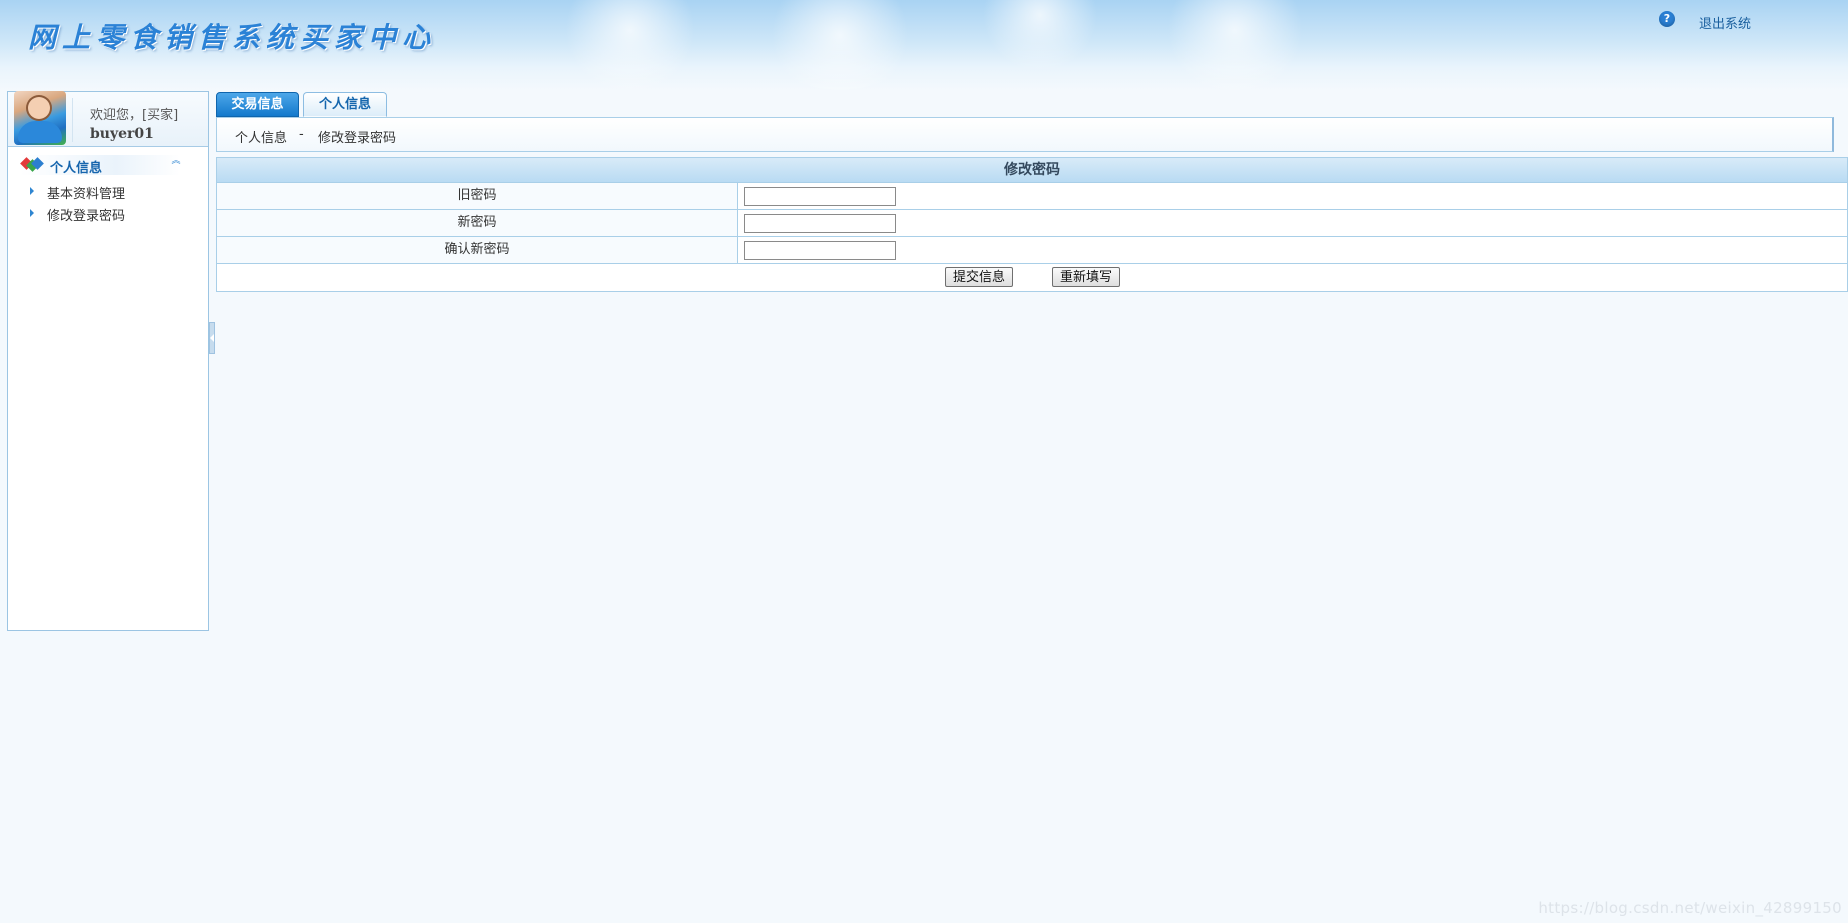 This screenshot has width=1848, height=923. Describe the element at coordinates (212, 338) in the screenshot. I see `sidebar-collapse-handle` at that location.